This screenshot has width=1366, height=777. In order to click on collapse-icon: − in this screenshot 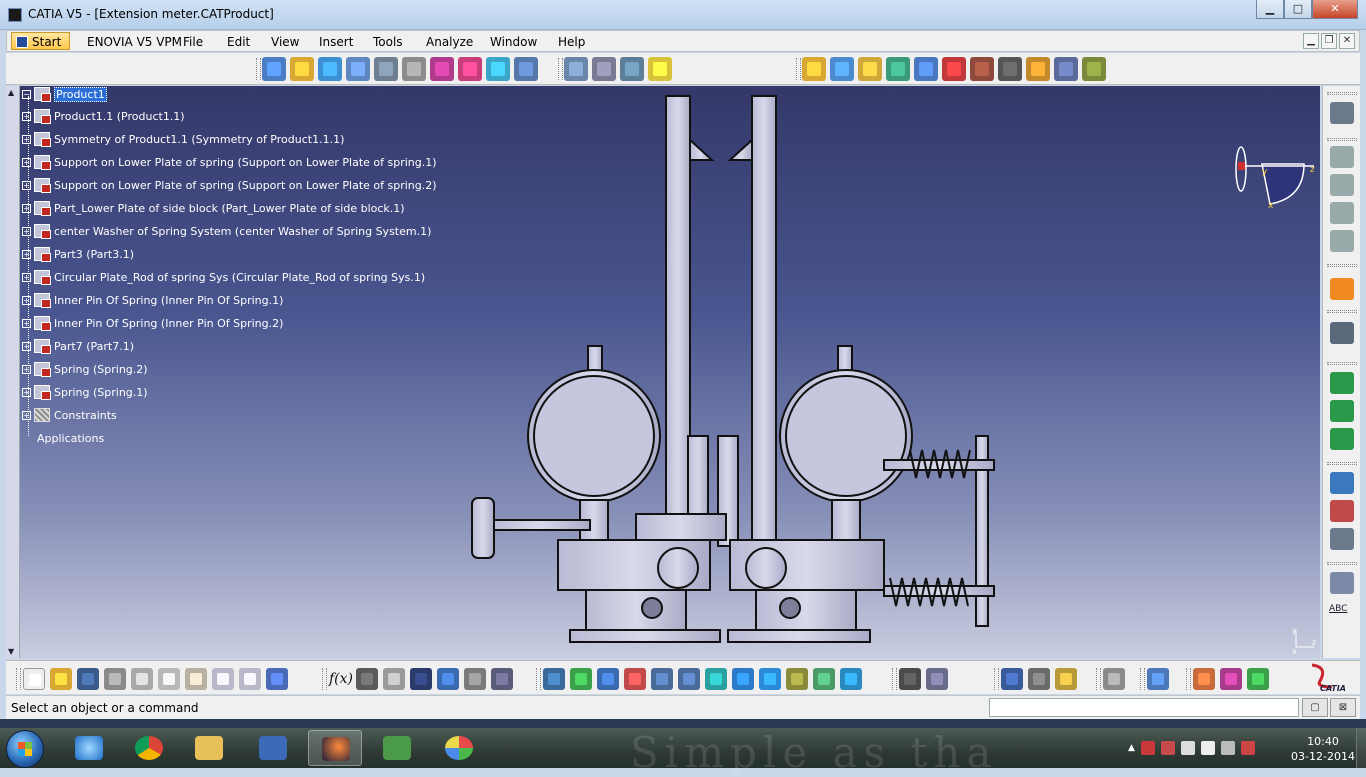, I will do `click(26, 94)`.